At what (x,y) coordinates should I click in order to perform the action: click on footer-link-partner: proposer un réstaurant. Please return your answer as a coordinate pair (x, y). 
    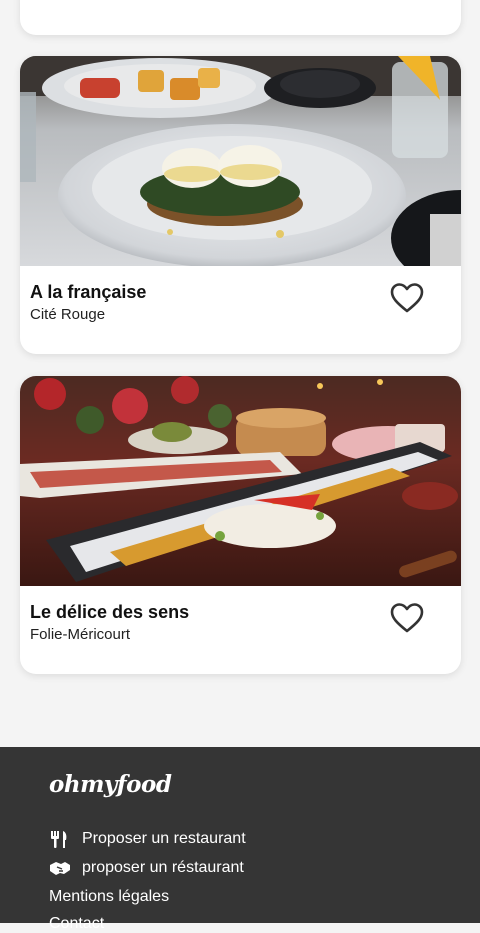
    Looking at the image, I should click on (146, 868).